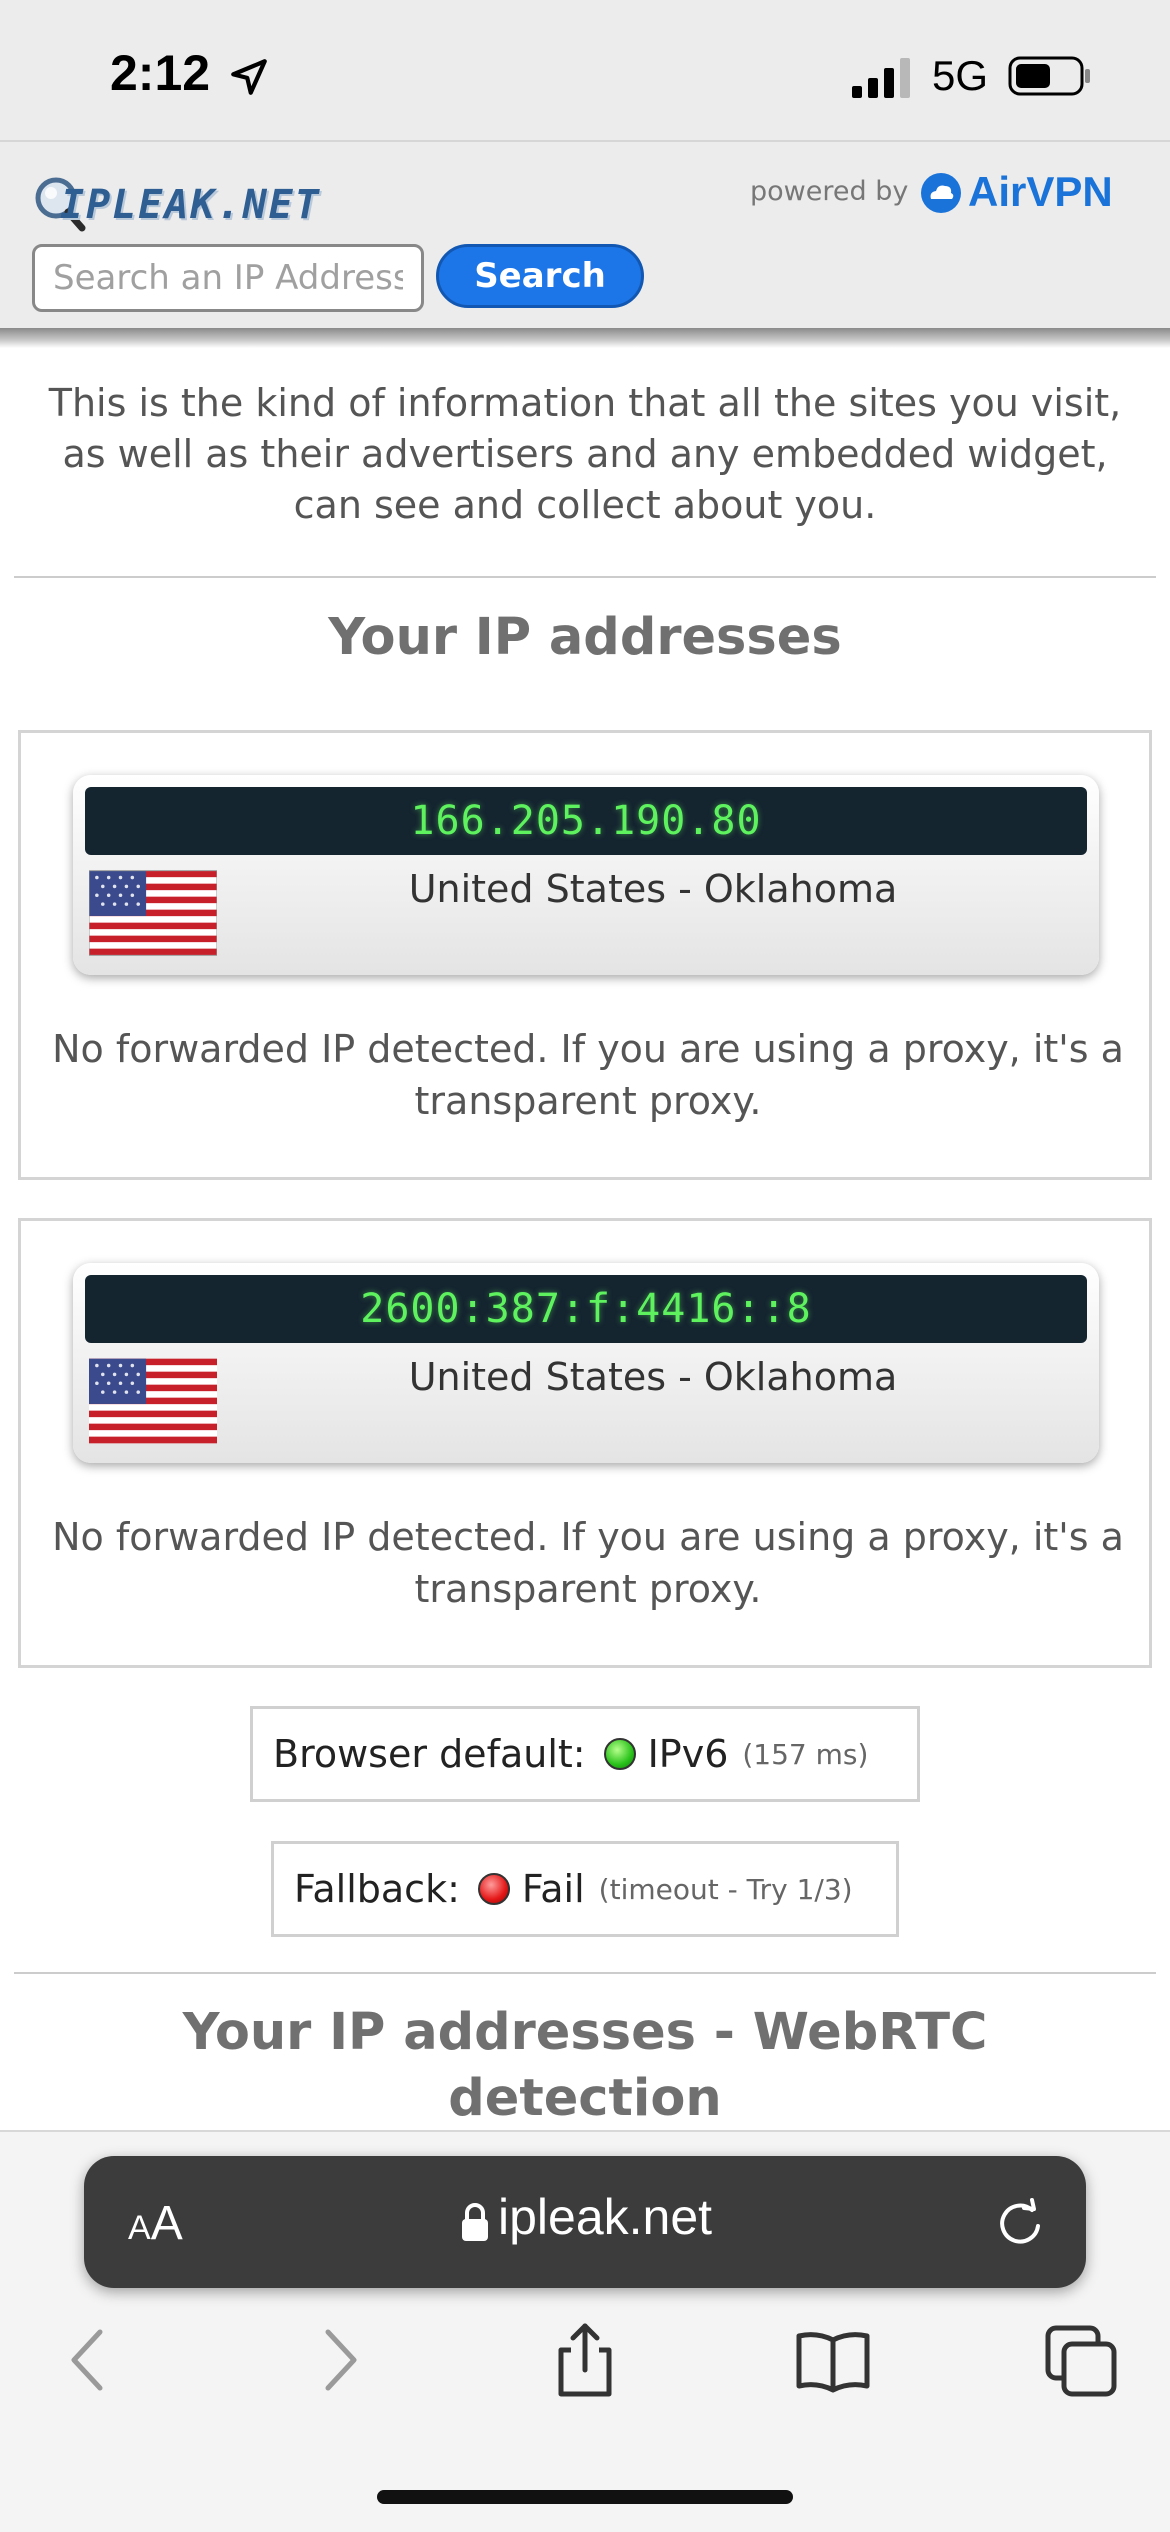  Describe the element at coordinates (585, 338) in the screenshot. I see `header-shadow` at that location.